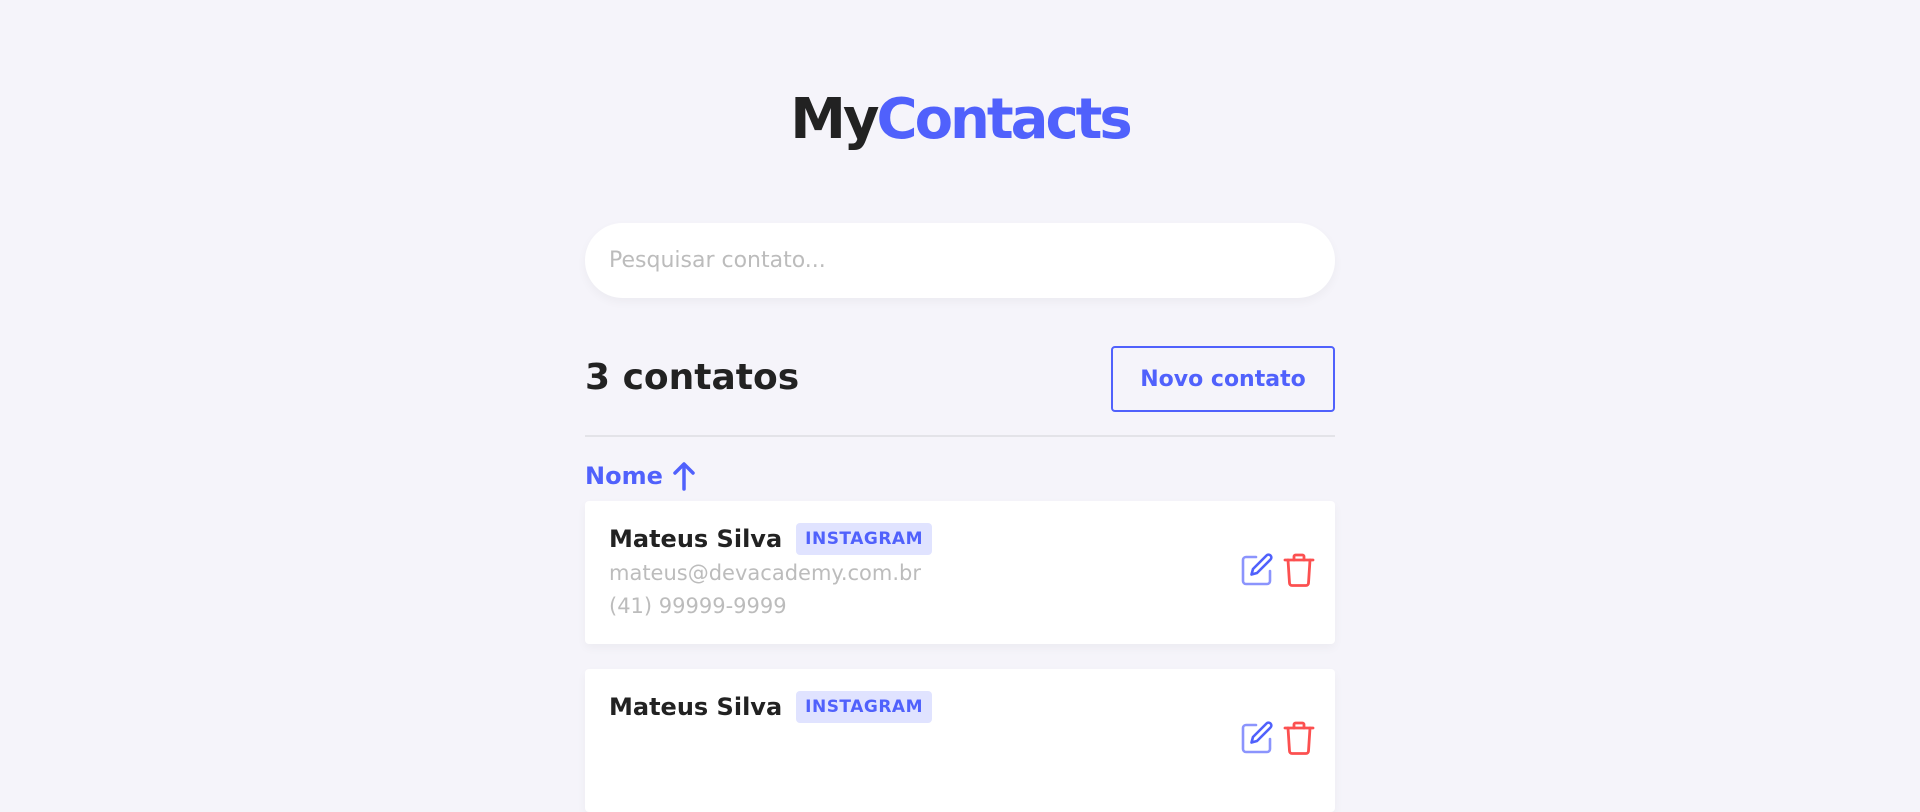 The height and width of the screenshot is (812, 1920). I want to click on app-logo: MyContacts, so click(960, 120).